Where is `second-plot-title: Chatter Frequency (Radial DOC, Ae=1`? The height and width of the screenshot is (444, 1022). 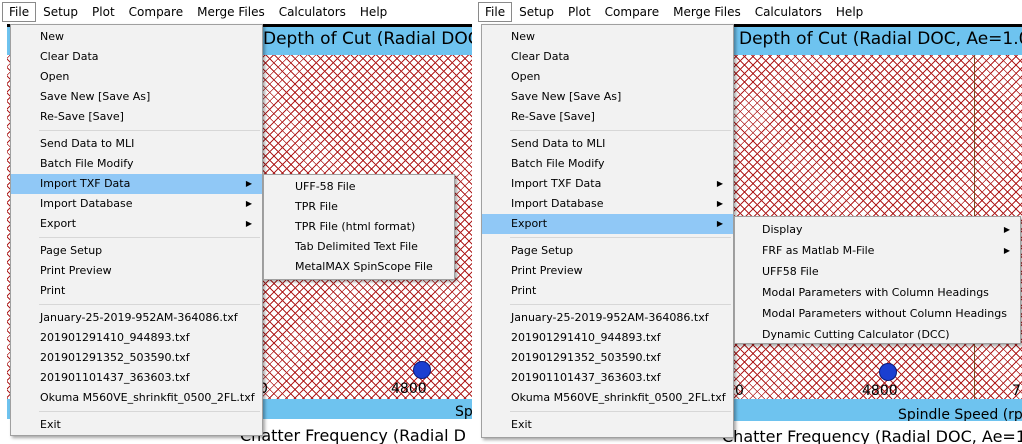
second-plot-title: Chatter Frequency (Radial DOC, Ae=1 is located at coordinates (872, 435).